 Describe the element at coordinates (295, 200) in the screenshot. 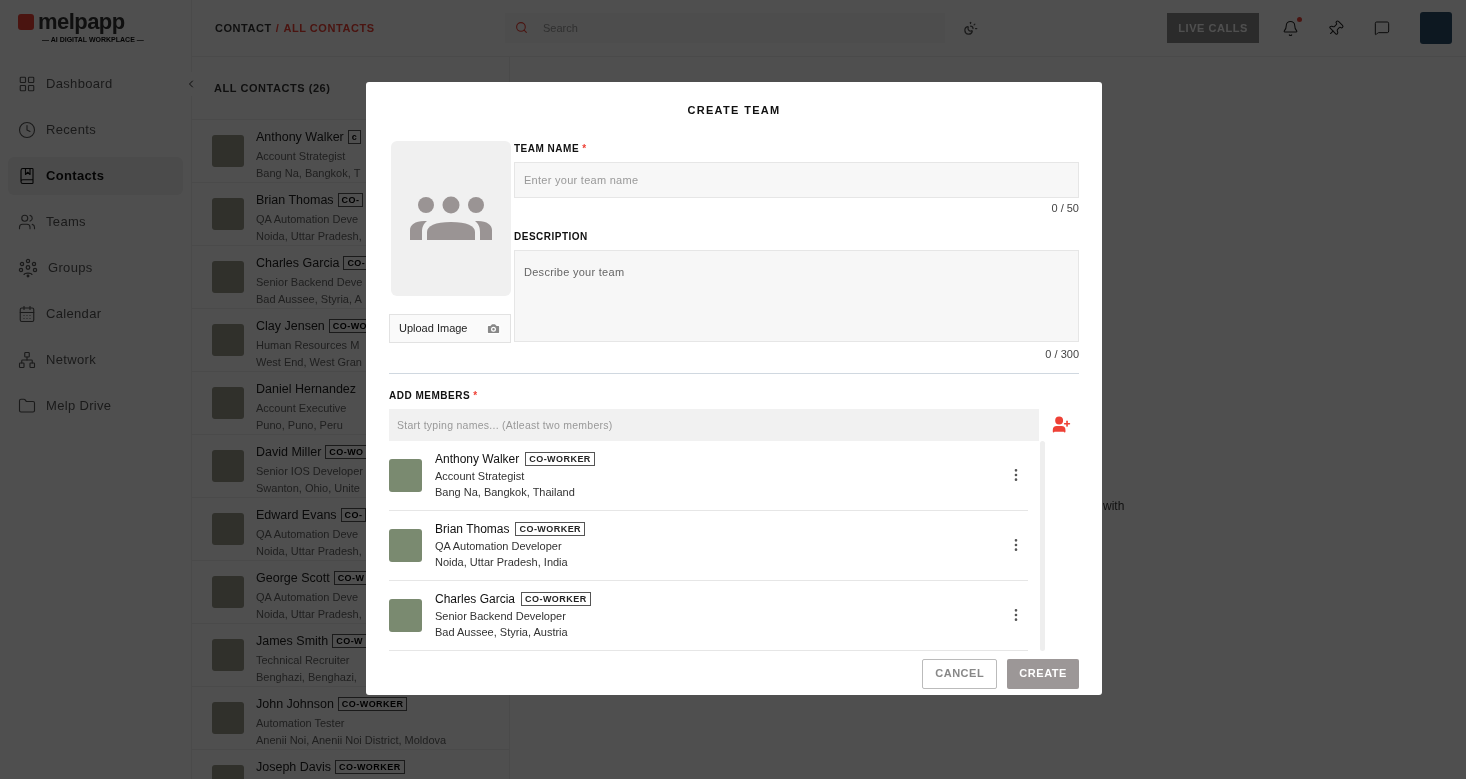

I see `contact-name: Brian Thomas` at that location.